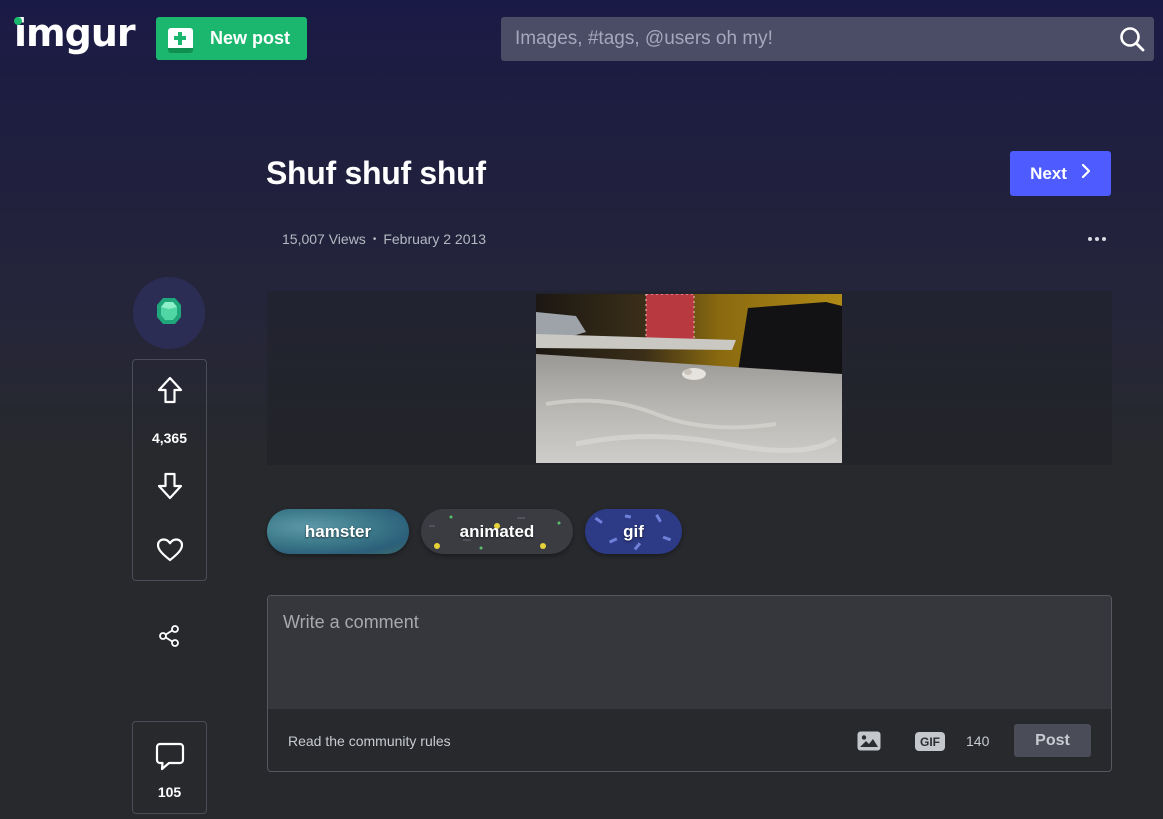 The height and width of the screenshot is (819, 1163). I want to click on post-comment-button: Post, so click(1052, 740).